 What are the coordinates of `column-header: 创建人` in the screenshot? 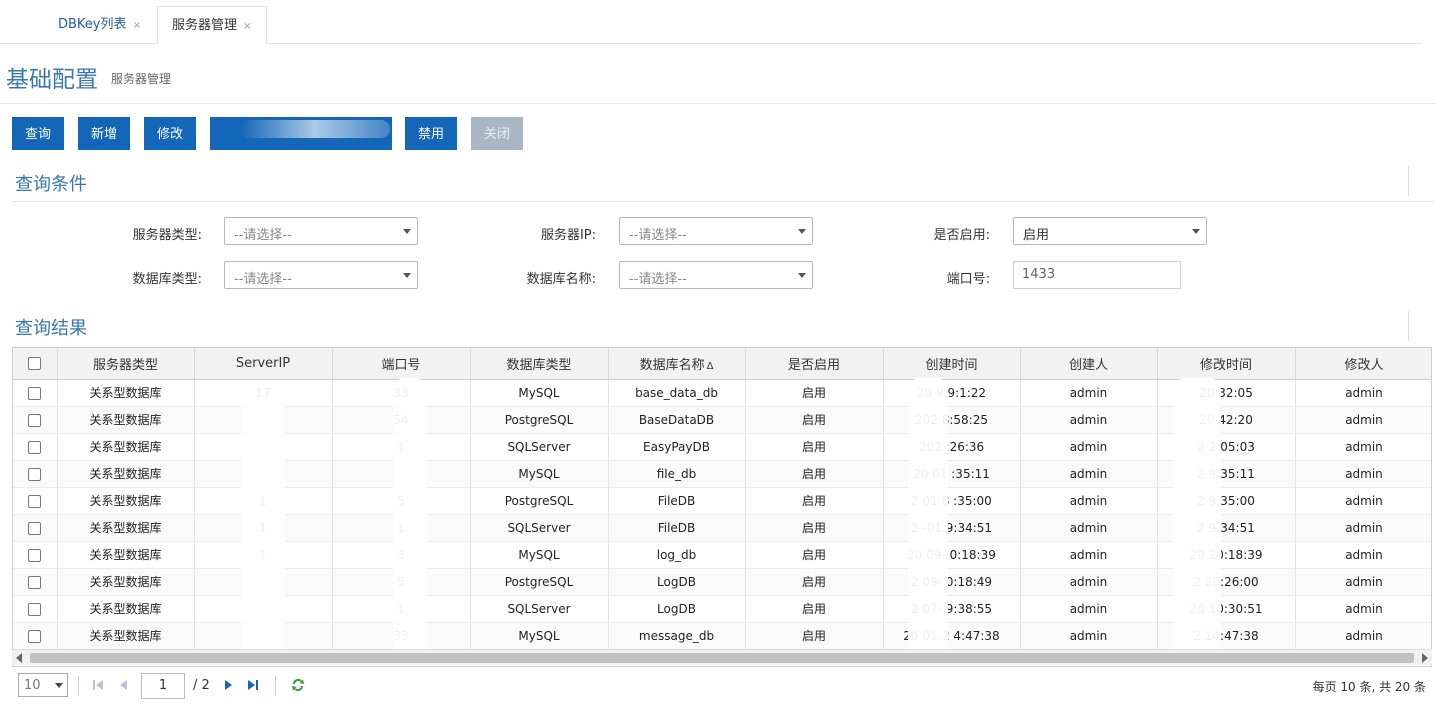 It's located at (1089, 364).